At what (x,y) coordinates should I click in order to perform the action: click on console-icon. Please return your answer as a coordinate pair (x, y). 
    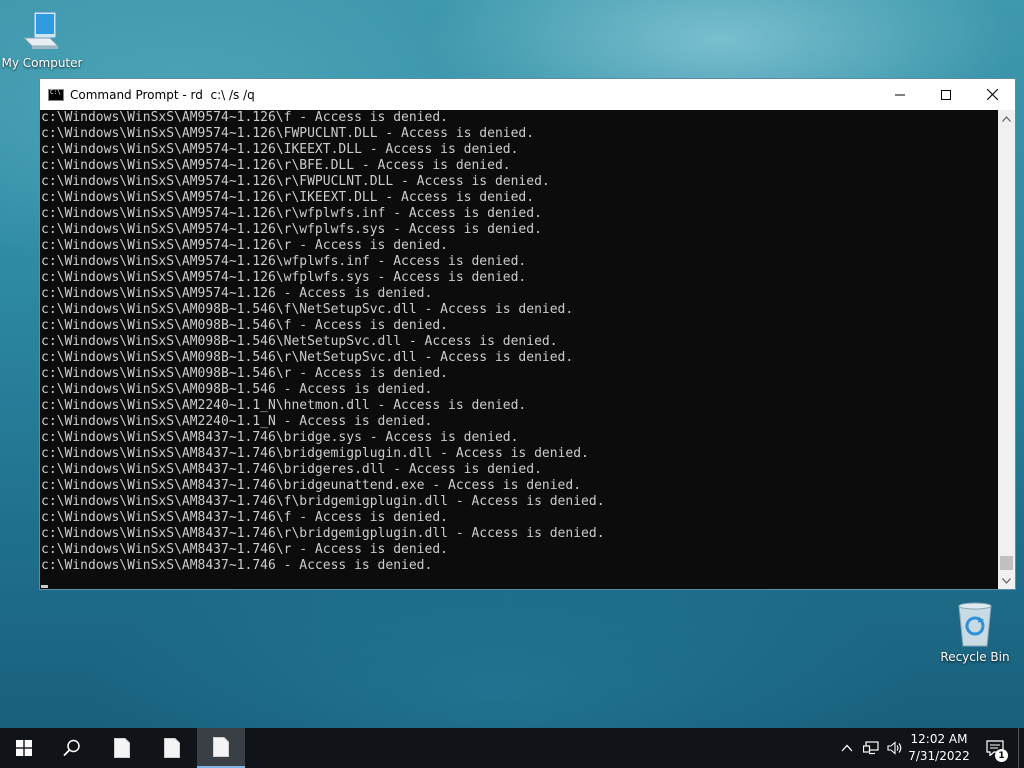
    Looking at the image, I should click on (56, 94).